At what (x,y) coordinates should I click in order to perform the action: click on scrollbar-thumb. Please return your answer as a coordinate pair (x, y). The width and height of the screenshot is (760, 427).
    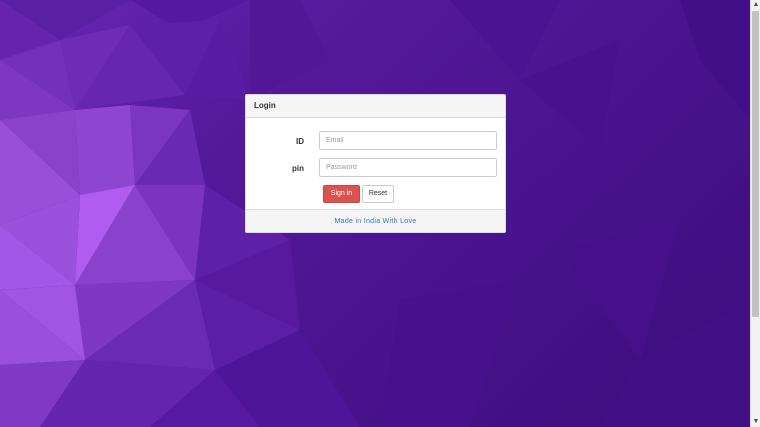
    Looking at the image, I should click on (755, 164).